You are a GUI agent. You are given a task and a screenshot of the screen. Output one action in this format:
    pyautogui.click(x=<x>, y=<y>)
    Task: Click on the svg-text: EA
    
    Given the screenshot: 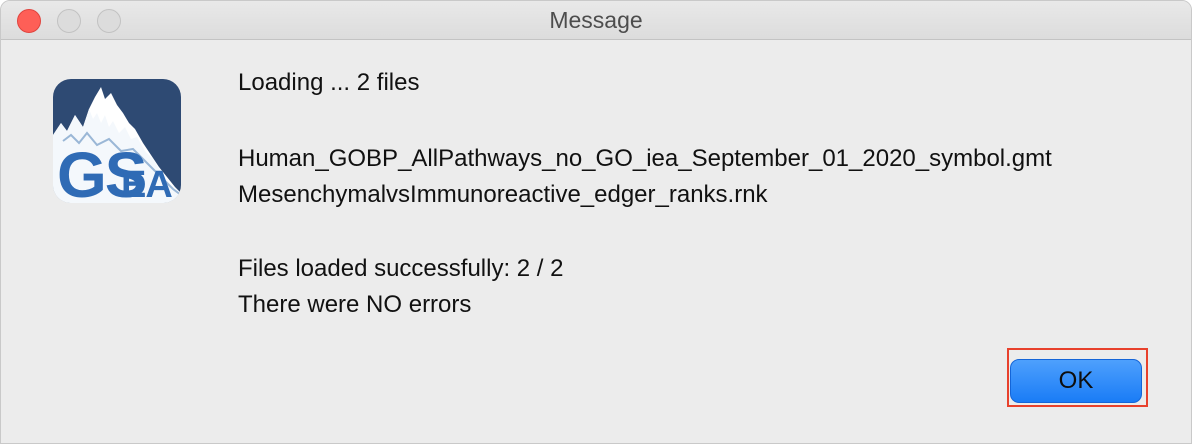 What is the action you would take?
    pyautogui.click(x=146, y=183)
    